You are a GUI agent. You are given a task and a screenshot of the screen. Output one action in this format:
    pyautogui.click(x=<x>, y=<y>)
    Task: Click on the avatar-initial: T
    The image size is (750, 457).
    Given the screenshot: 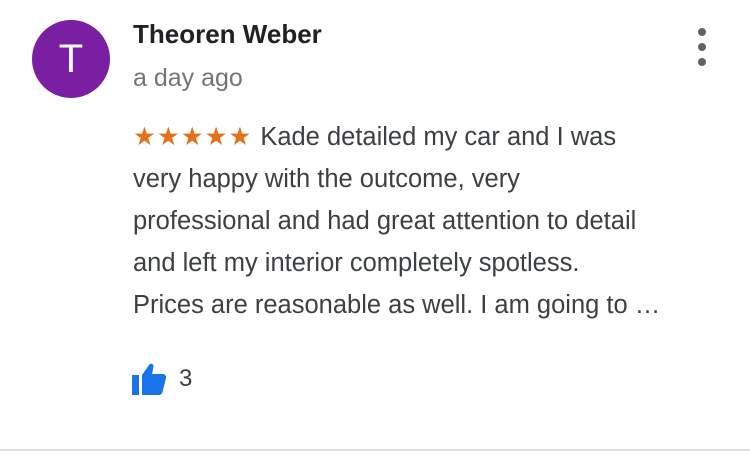 What is the action you would take?
    pyautogui.click(x=71, y=59)
    